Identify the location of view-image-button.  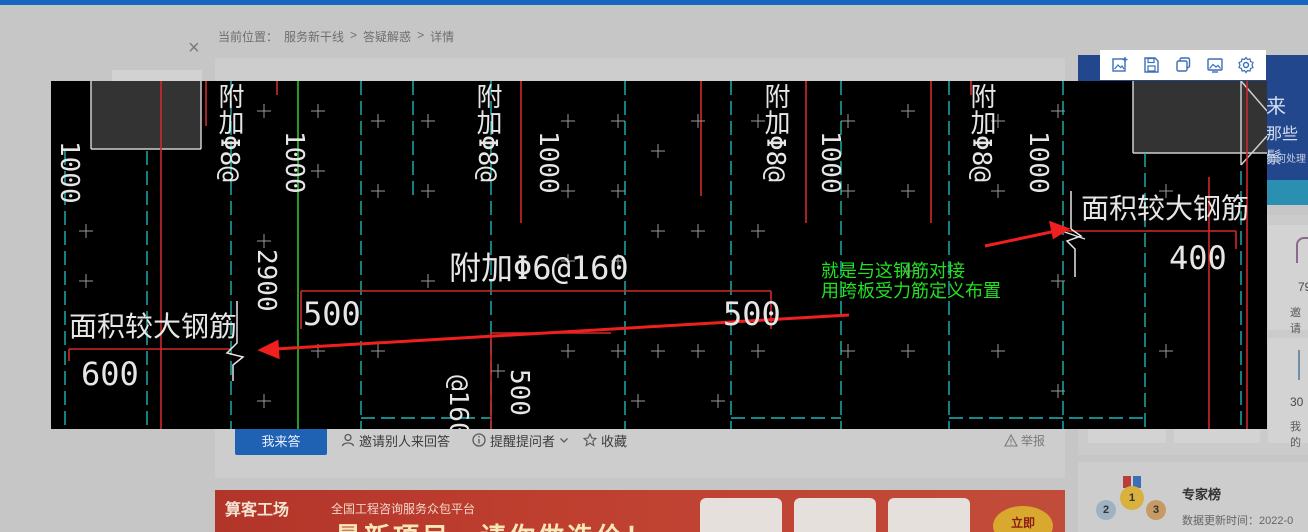
(1215, 65).